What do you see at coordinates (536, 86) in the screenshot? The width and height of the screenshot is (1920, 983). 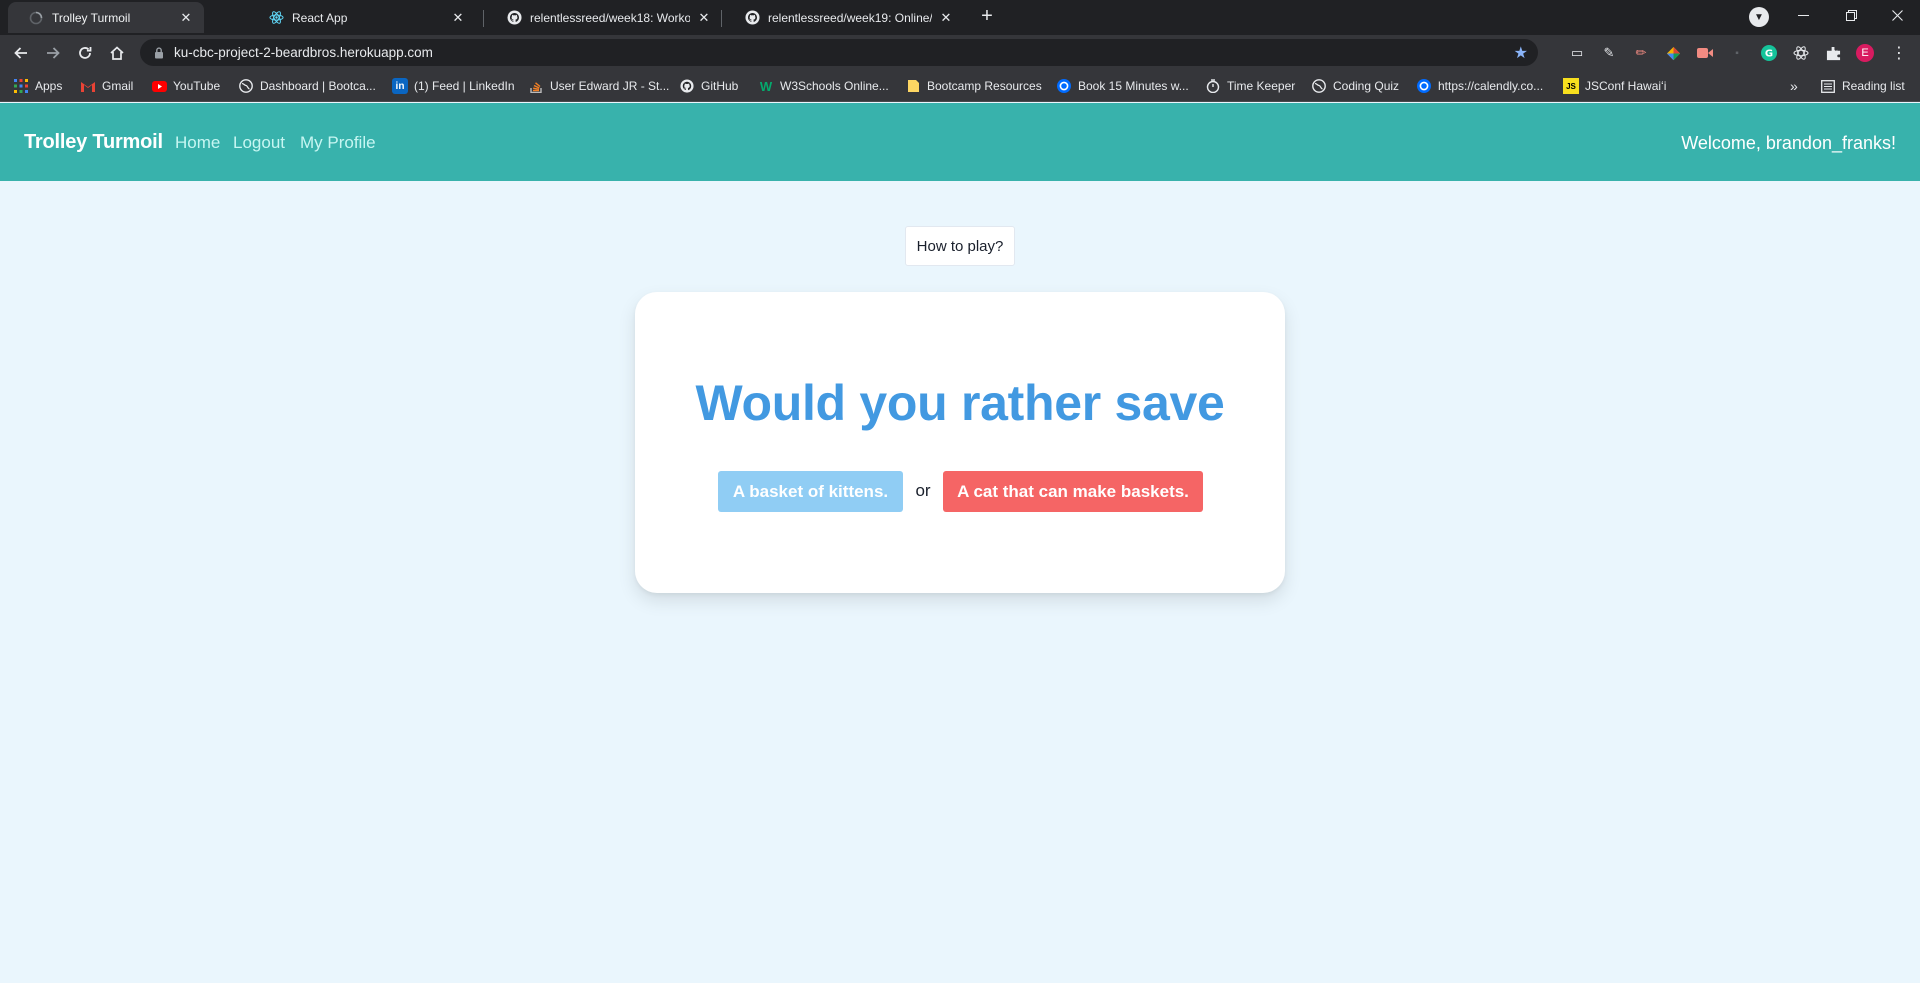 I see `stackoverflow-icon` at bounding box center [536, 86].